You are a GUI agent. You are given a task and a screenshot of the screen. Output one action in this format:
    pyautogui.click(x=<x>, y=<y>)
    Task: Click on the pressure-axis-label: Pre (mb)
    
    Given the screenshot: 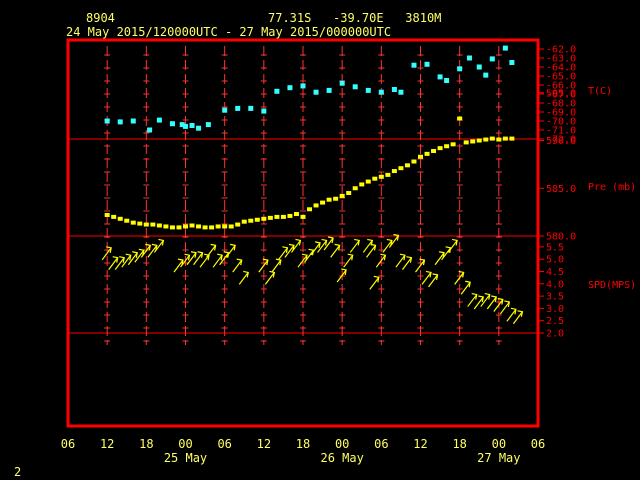 What is the action you would take?
    pyautogui.click(x=612, y=187)
    